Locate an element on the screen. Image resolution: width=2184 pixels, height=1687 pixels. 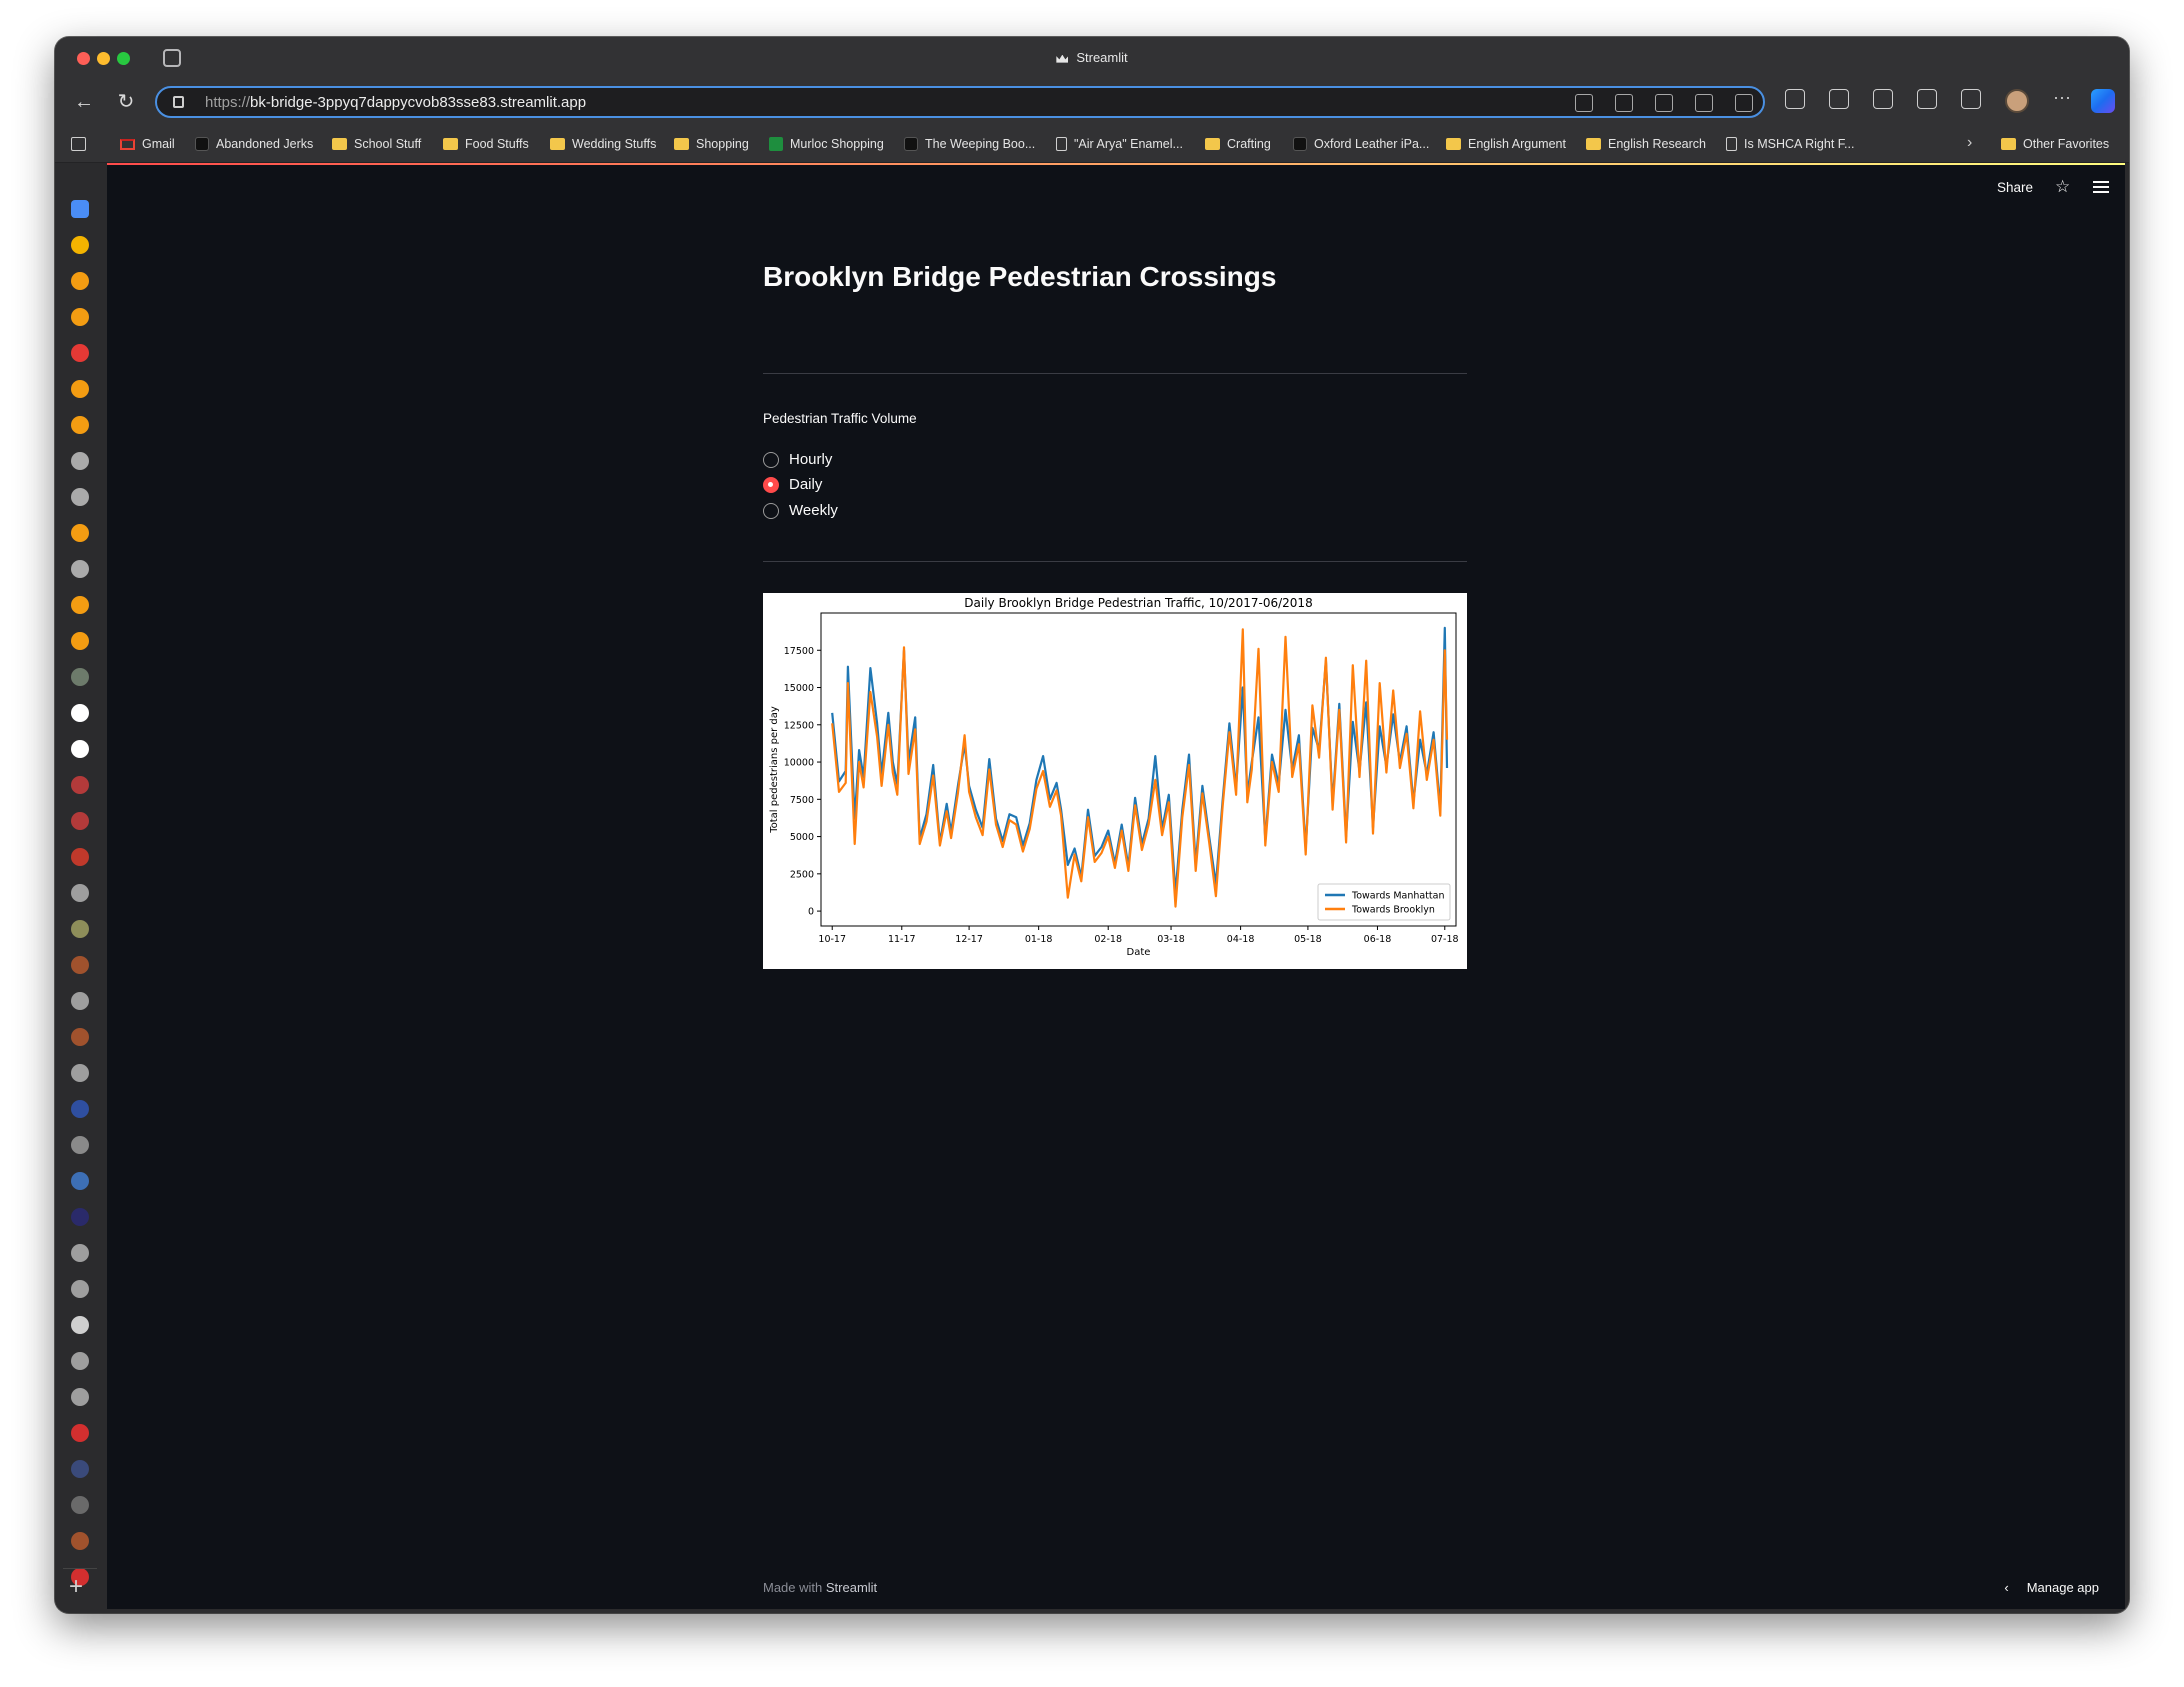
radio-option-weekly: Weekly is located at coordinates (800, 510).